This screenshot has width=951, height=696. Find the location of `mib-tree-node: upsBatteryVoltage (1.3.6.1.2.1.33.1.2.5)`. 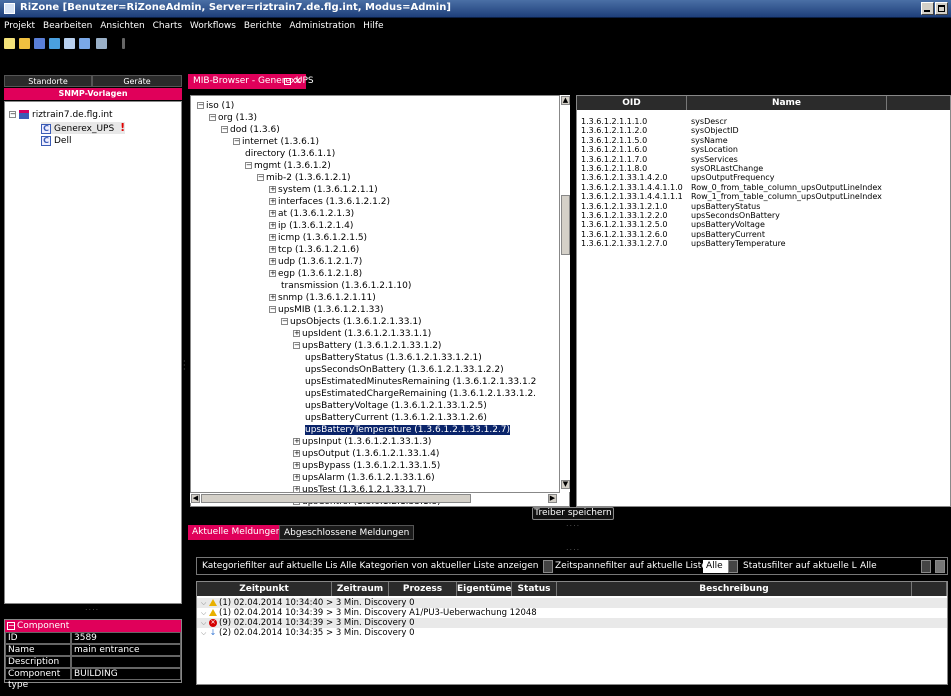

mib-tree-node: upsBatteryVoltage (1.3.6.1.2.1.33.1.2.5) is located at coordinates (396, 406).